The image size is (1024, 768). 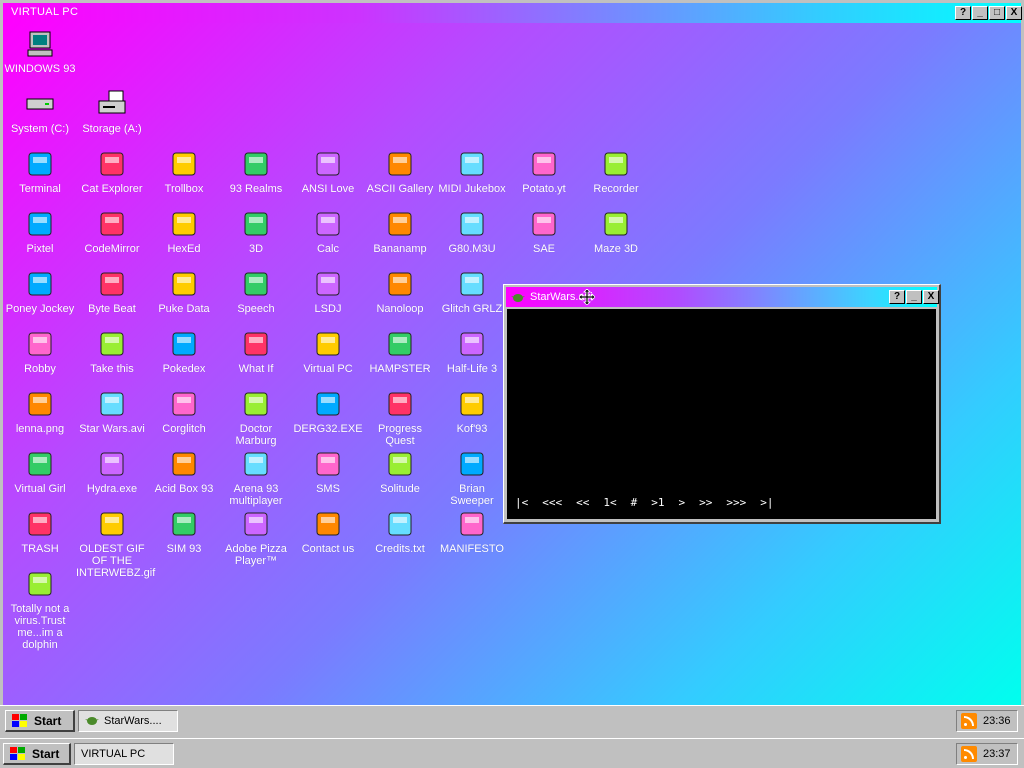 I want to click on player-titlebar: StarWars.avi ? _ X, so click(x=722, y=297).